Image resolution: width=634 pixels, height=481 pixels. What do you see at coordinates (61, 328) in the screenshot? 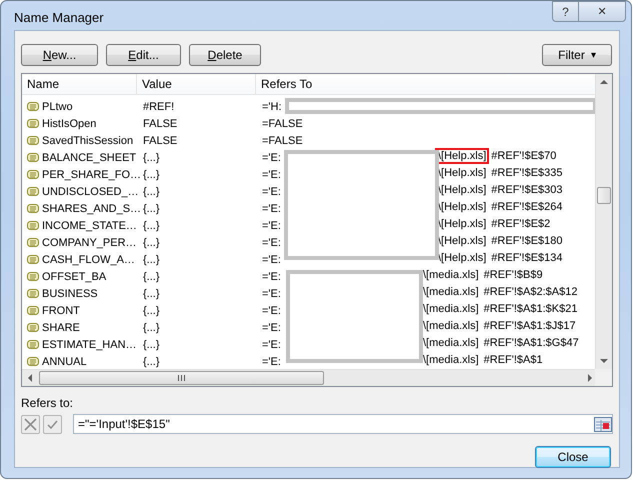
I see `name-cell: SHARE` at bounding box center [61, 328].